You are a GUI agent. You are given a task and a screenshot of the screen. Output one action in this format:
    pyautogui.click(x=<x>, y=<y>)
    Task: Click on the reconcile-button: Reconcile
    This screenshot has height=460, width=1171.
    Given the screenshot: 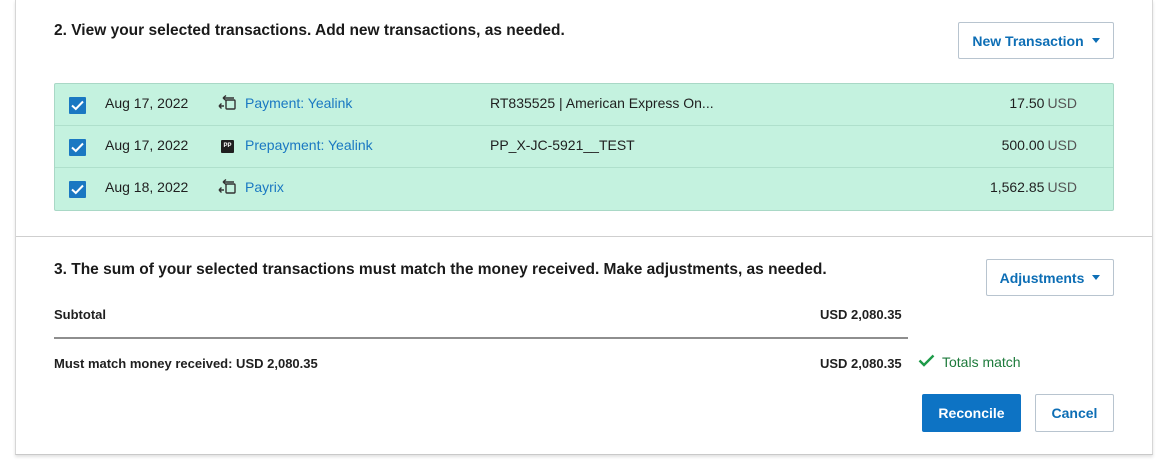 What is the action you would take?
    pyautogui.click(x=971, y=413)
    